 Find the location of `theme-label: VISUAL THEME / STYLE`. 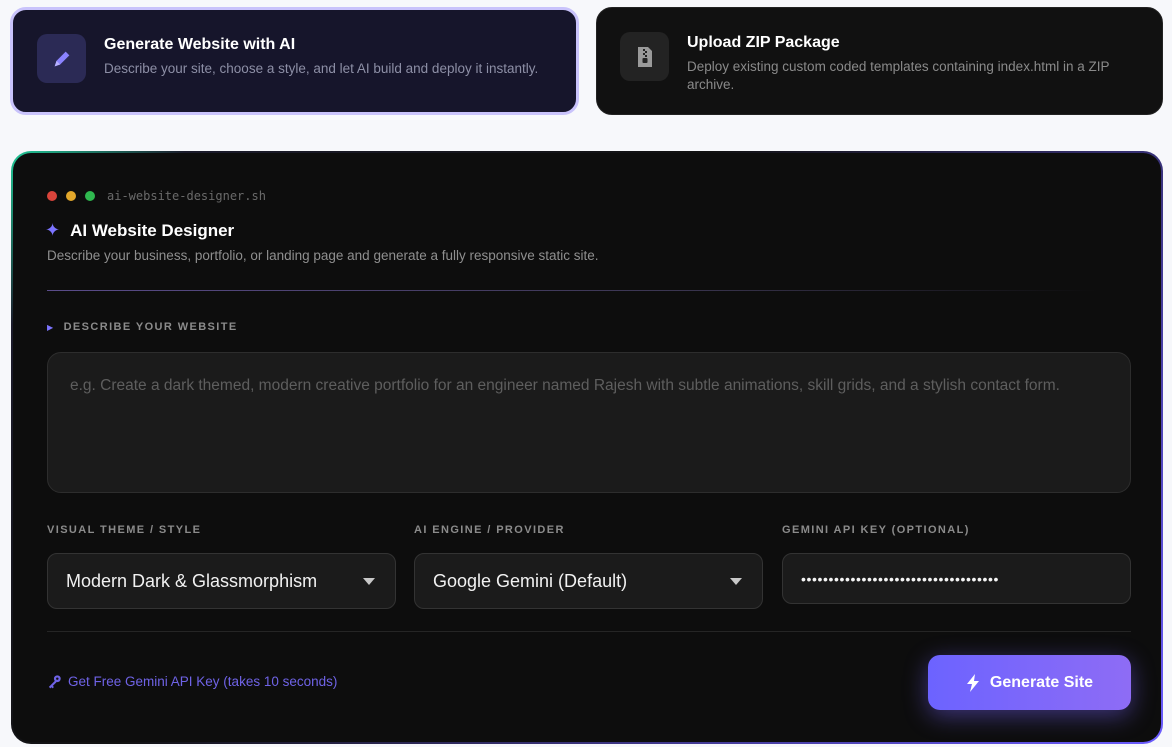

theme-label: VISUAL THEME / STYLE is located at coordinates (124, 530).